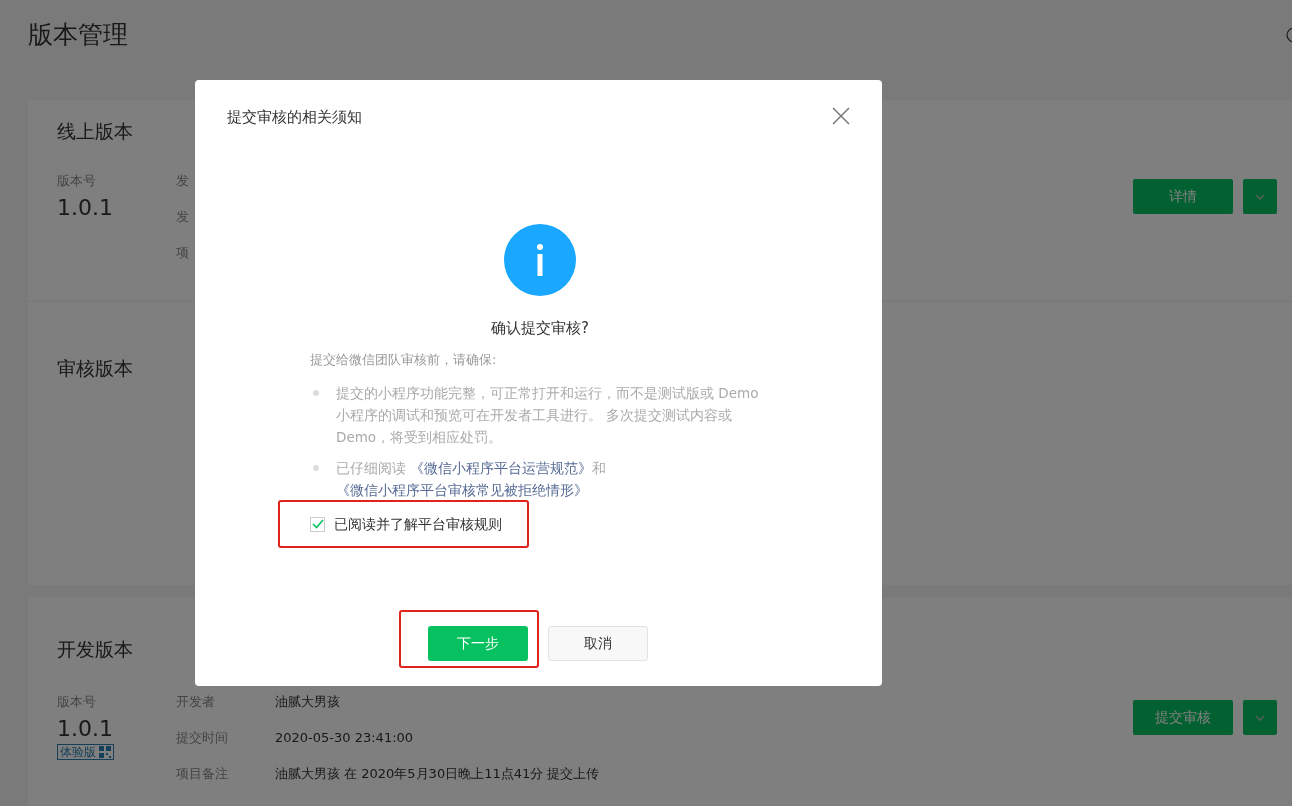 The image size is (1292, 806). I want to click on bullet-text: 提交的小程序功能完整，可正常打开和运行，而不是测试版或 Demo 小程序的调试和预览可在开发者工具进行。 多次提交测试内容或Demo，将受到相应处罚。, so click(548, 415).